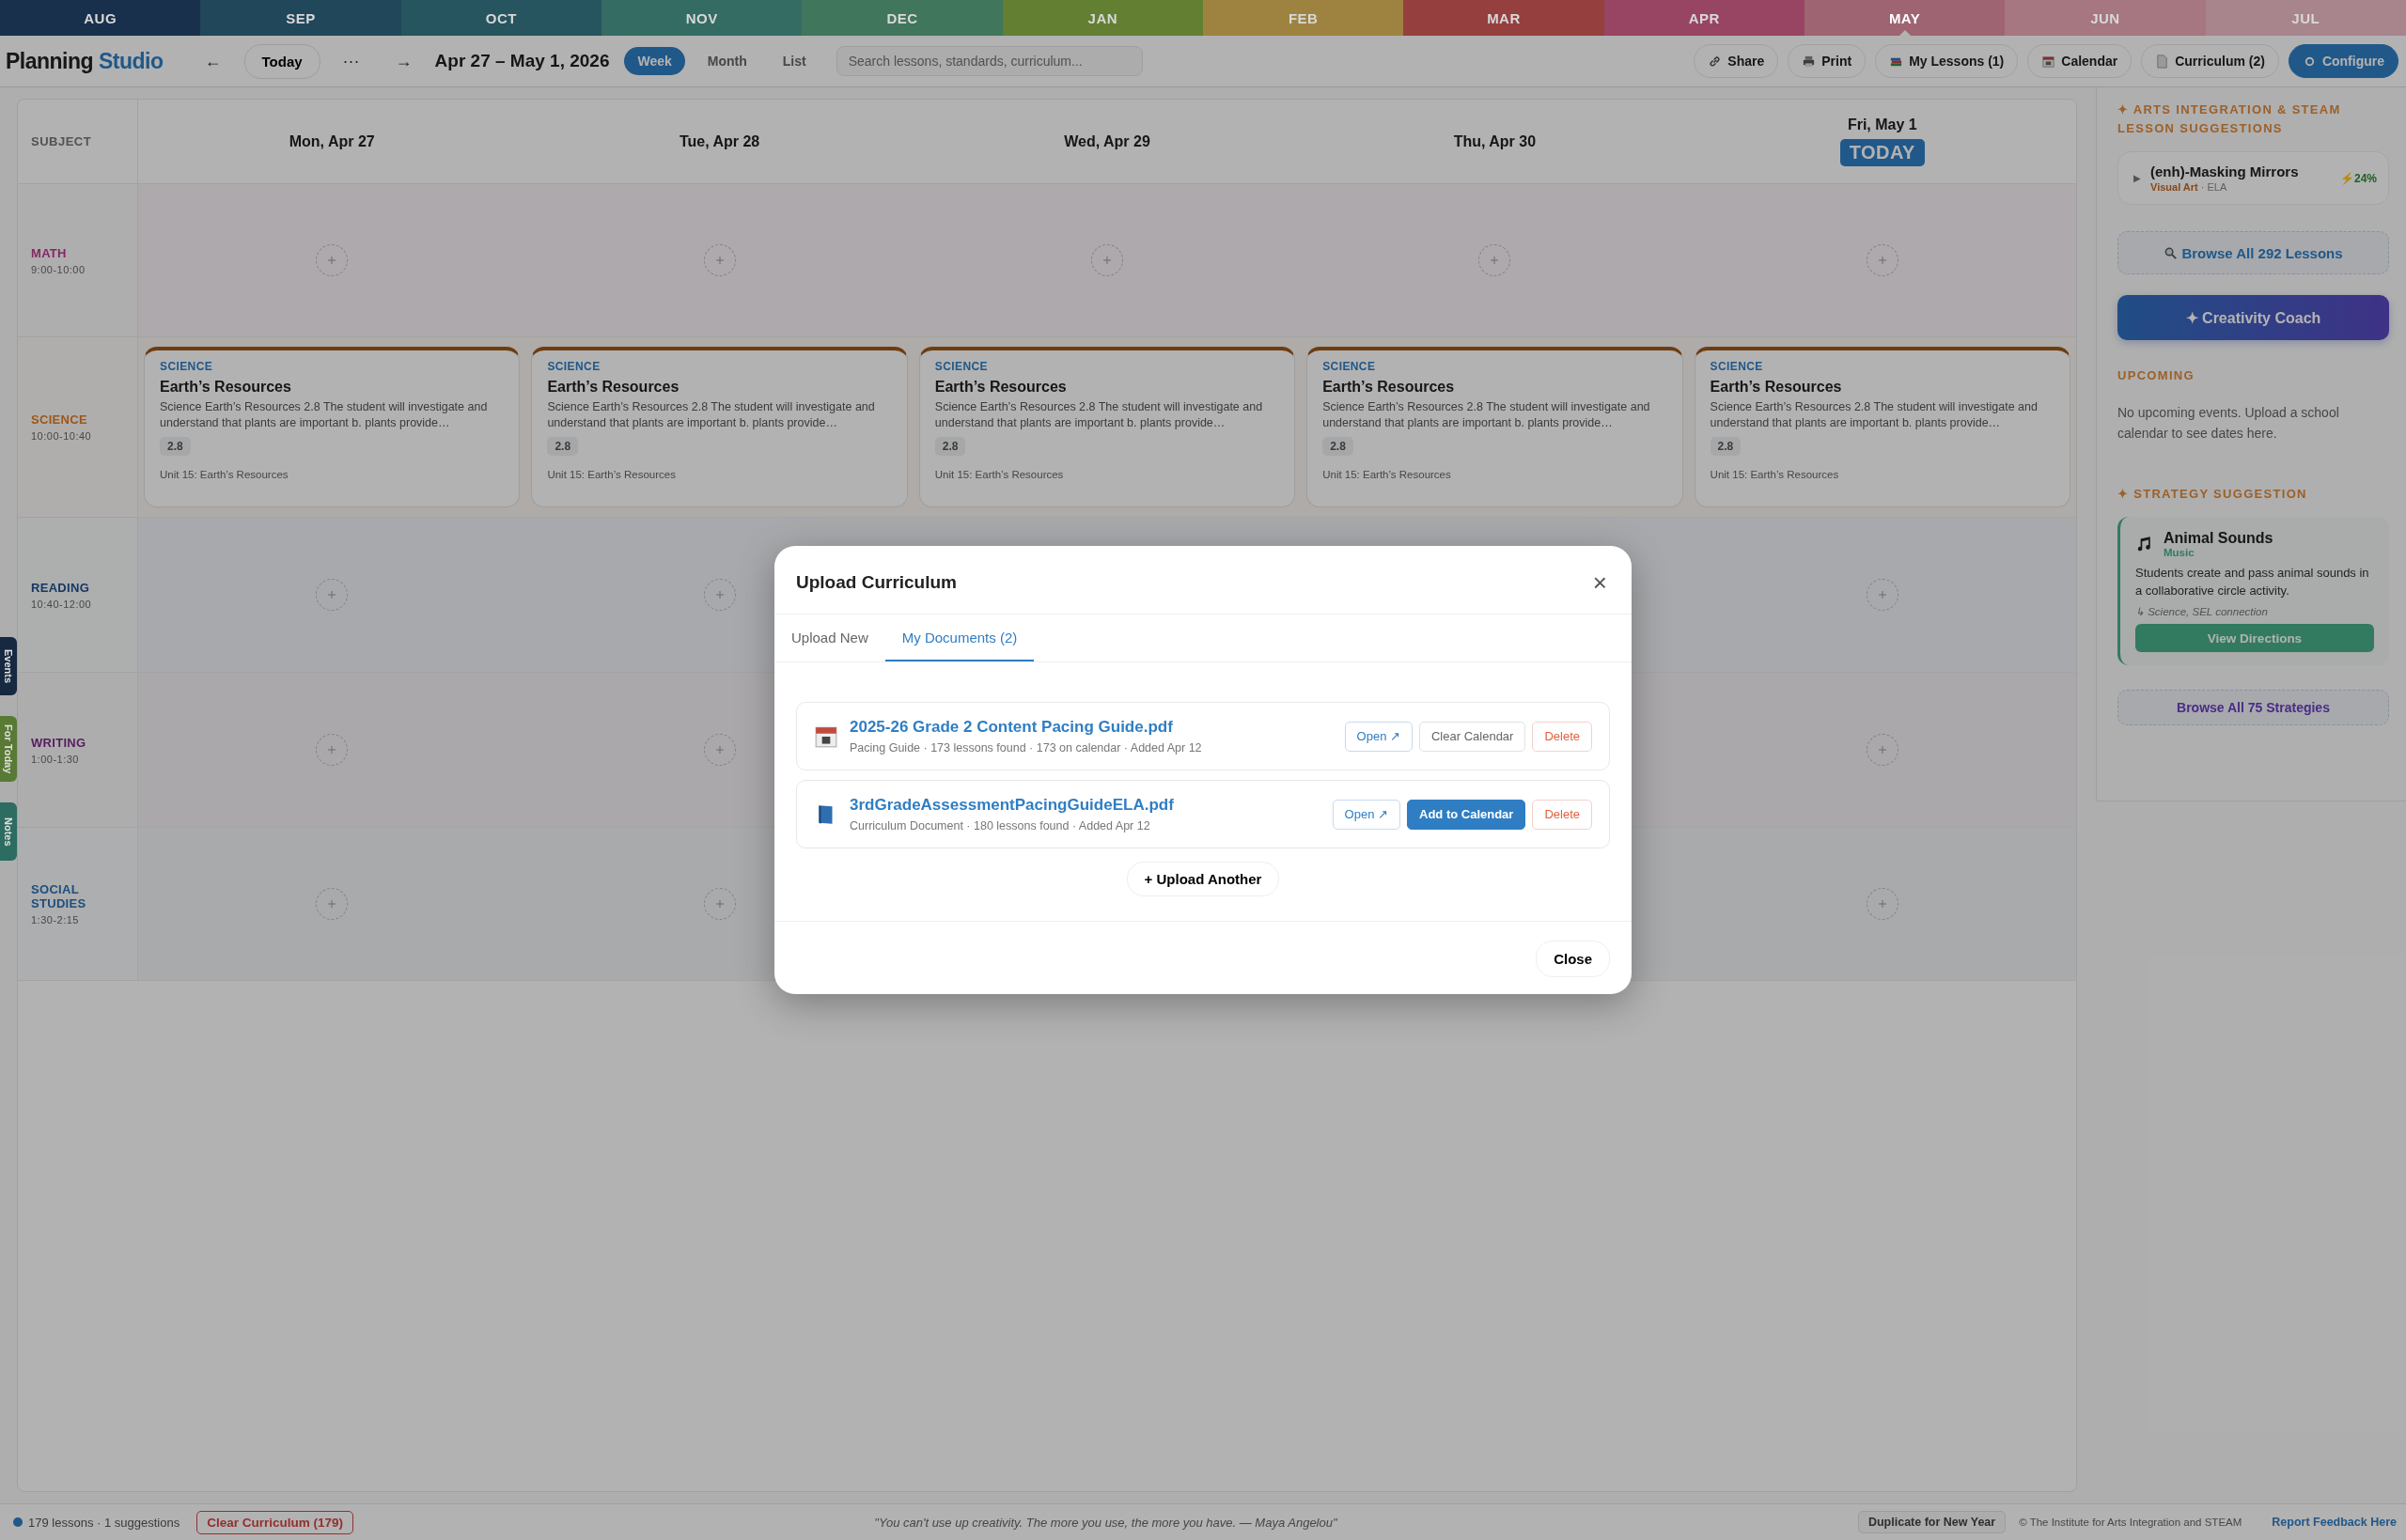 This screenshot has width=2406, height=1540. Describe the element at coordinates (654, 61) in the screenshot. I see `view-tab: Week` at that location.